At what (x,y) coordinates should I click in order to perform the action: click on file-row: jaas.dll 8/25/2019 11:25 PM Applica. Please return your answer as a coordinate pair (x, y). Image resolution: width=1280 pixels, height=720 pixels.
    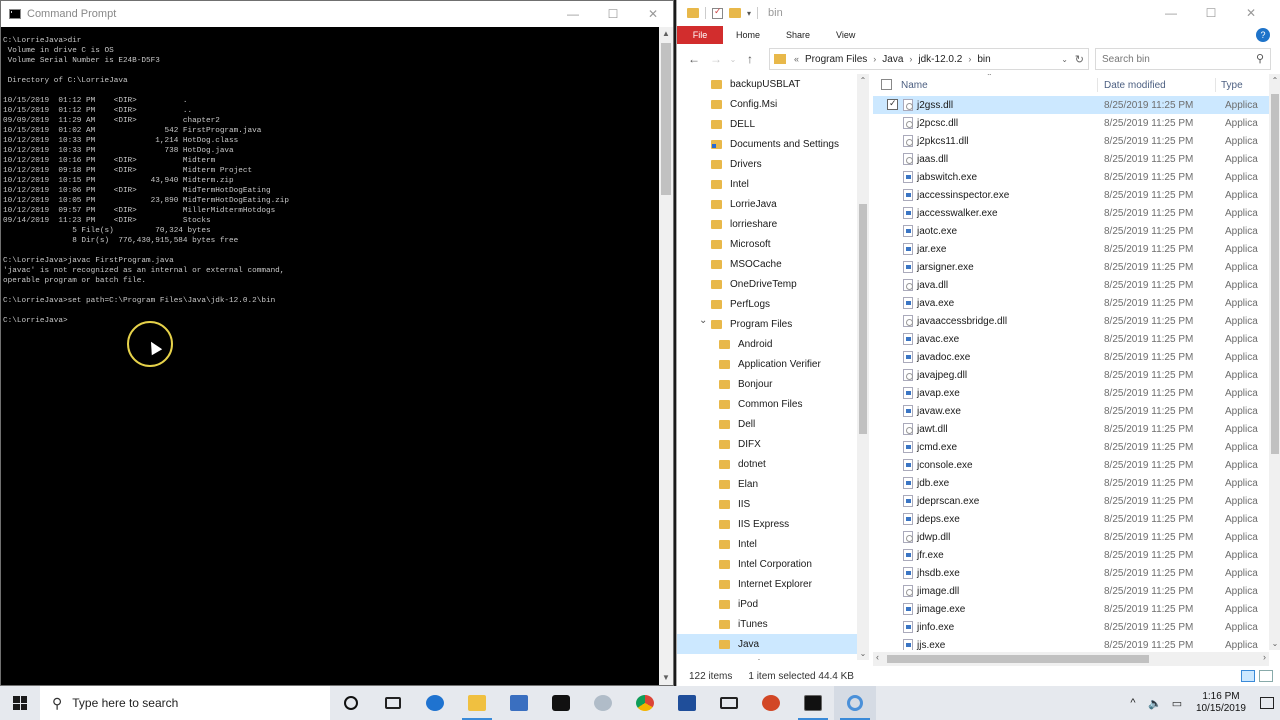
    Looking at the image, I should click on (1071, 159).